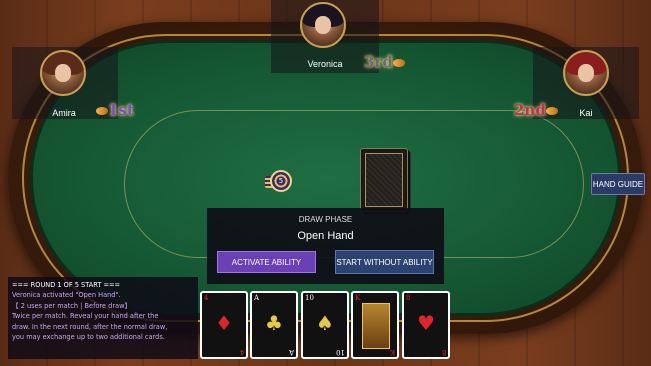  What do you see at coordinates (241, 352) in the screenshot?
I see `card-rank-bottom: 4` at bounding box center [241, 352].